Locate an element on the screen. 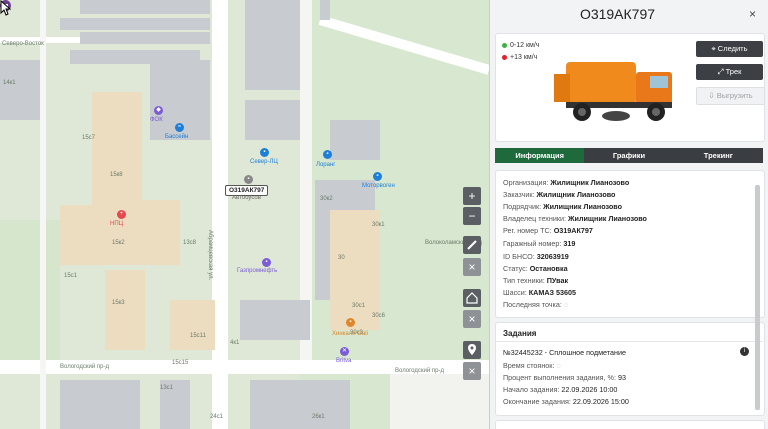 Image resolution: width=768 pixels, height=429 pixels. street-label: Северо-Восток is located at coordinates (23, 44).